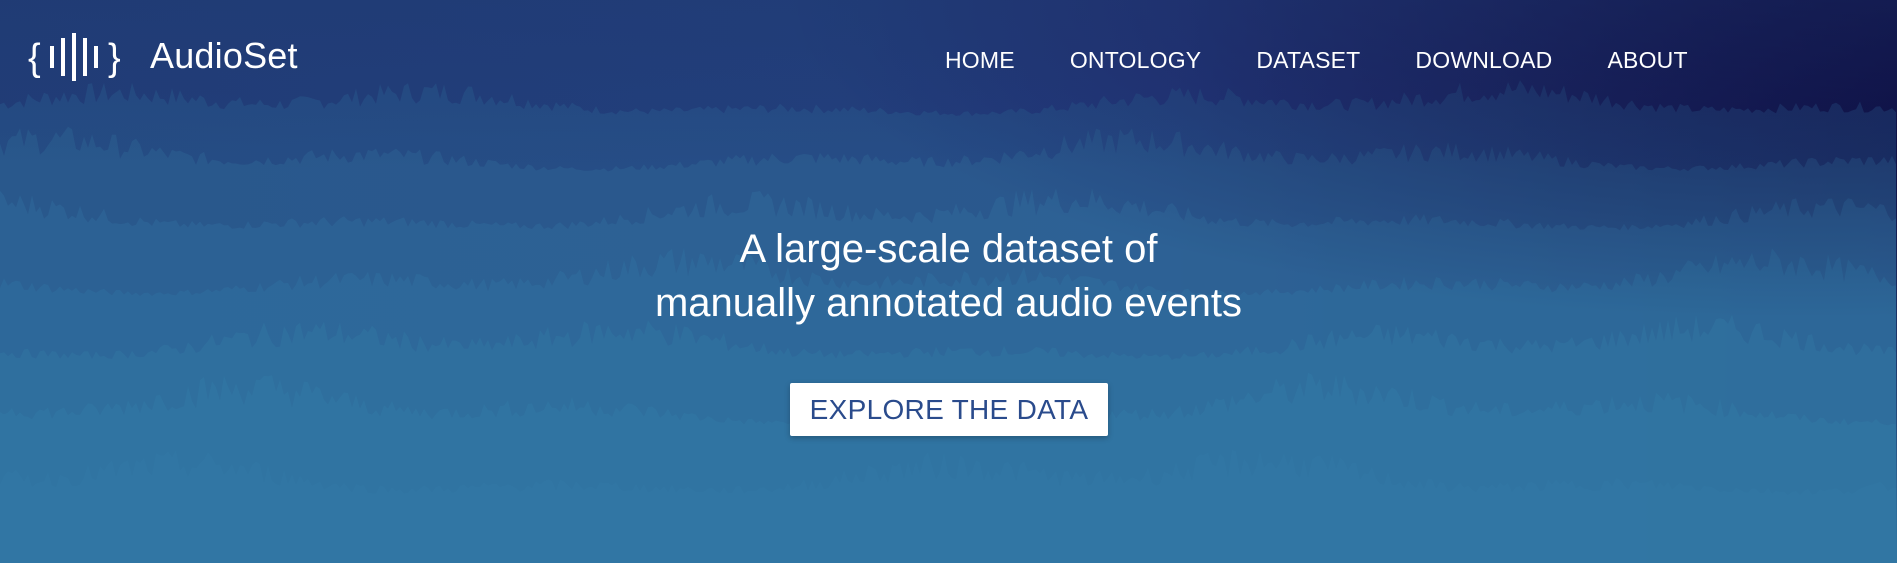  What do you see at coordinates (224, 55) in the screenshot?
I see `brand-name: AudioSet` at bounding box center [224, 55].